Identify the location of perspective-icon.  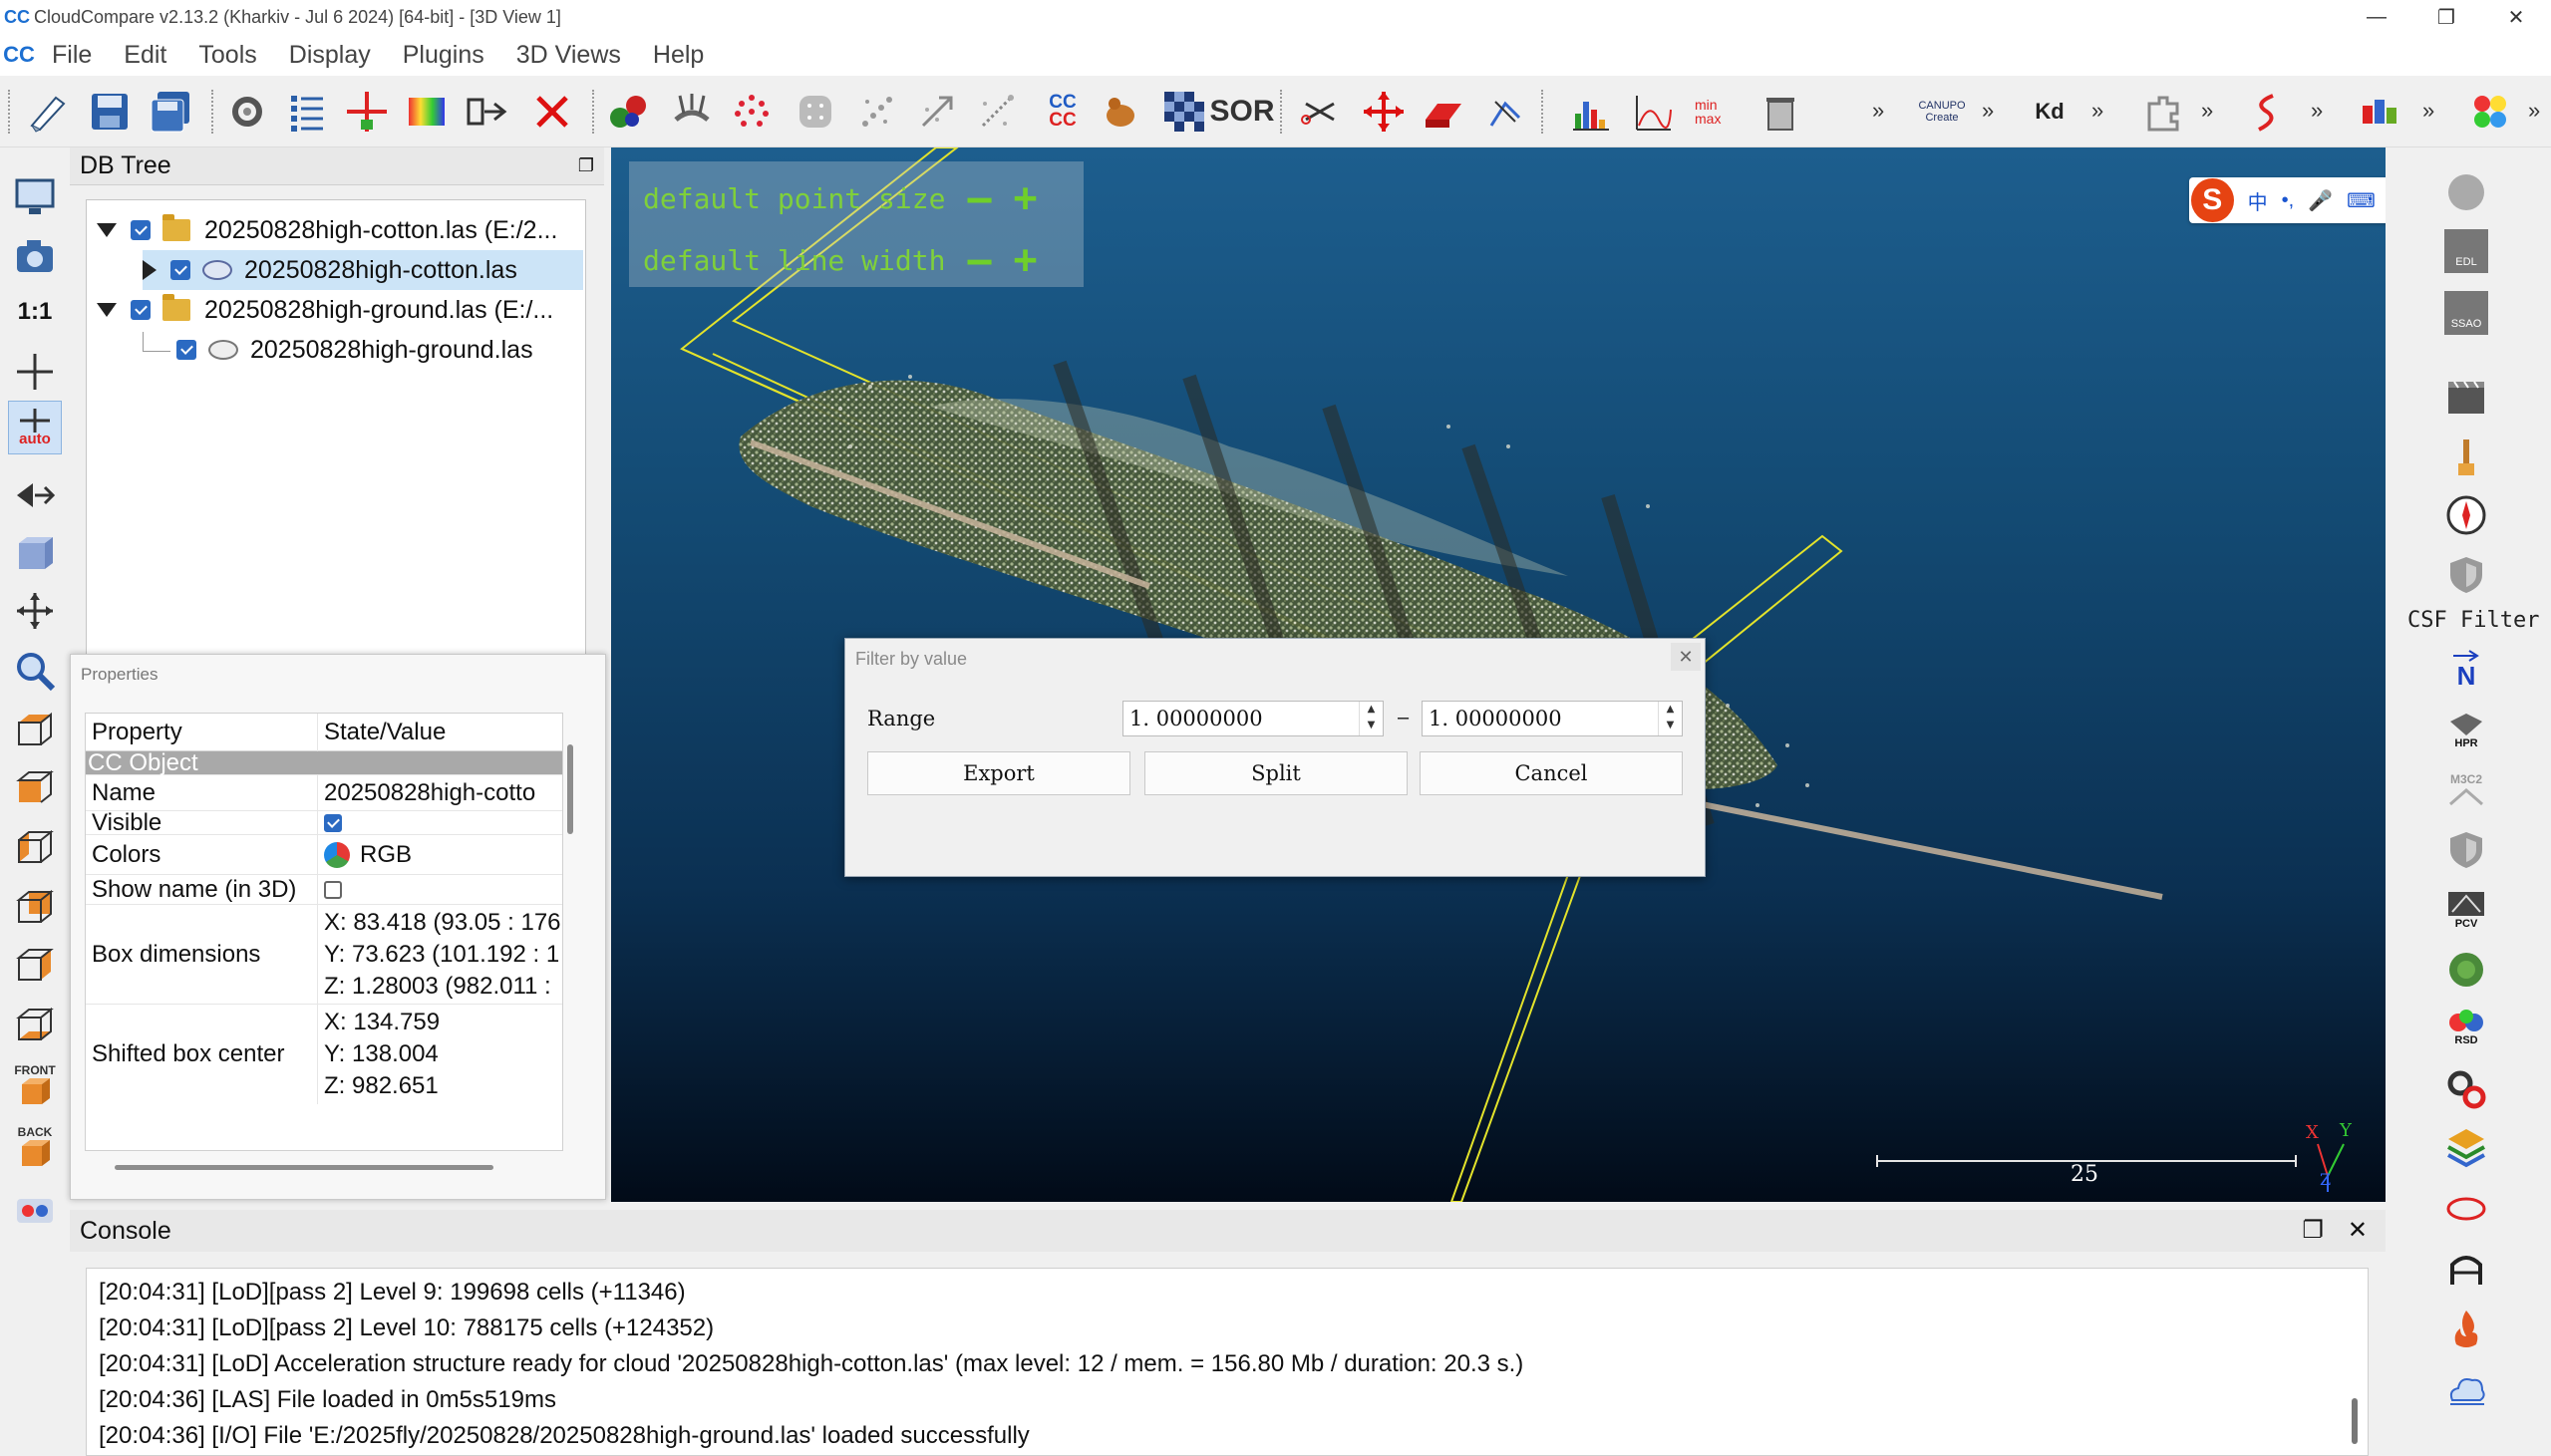
(35, 495).